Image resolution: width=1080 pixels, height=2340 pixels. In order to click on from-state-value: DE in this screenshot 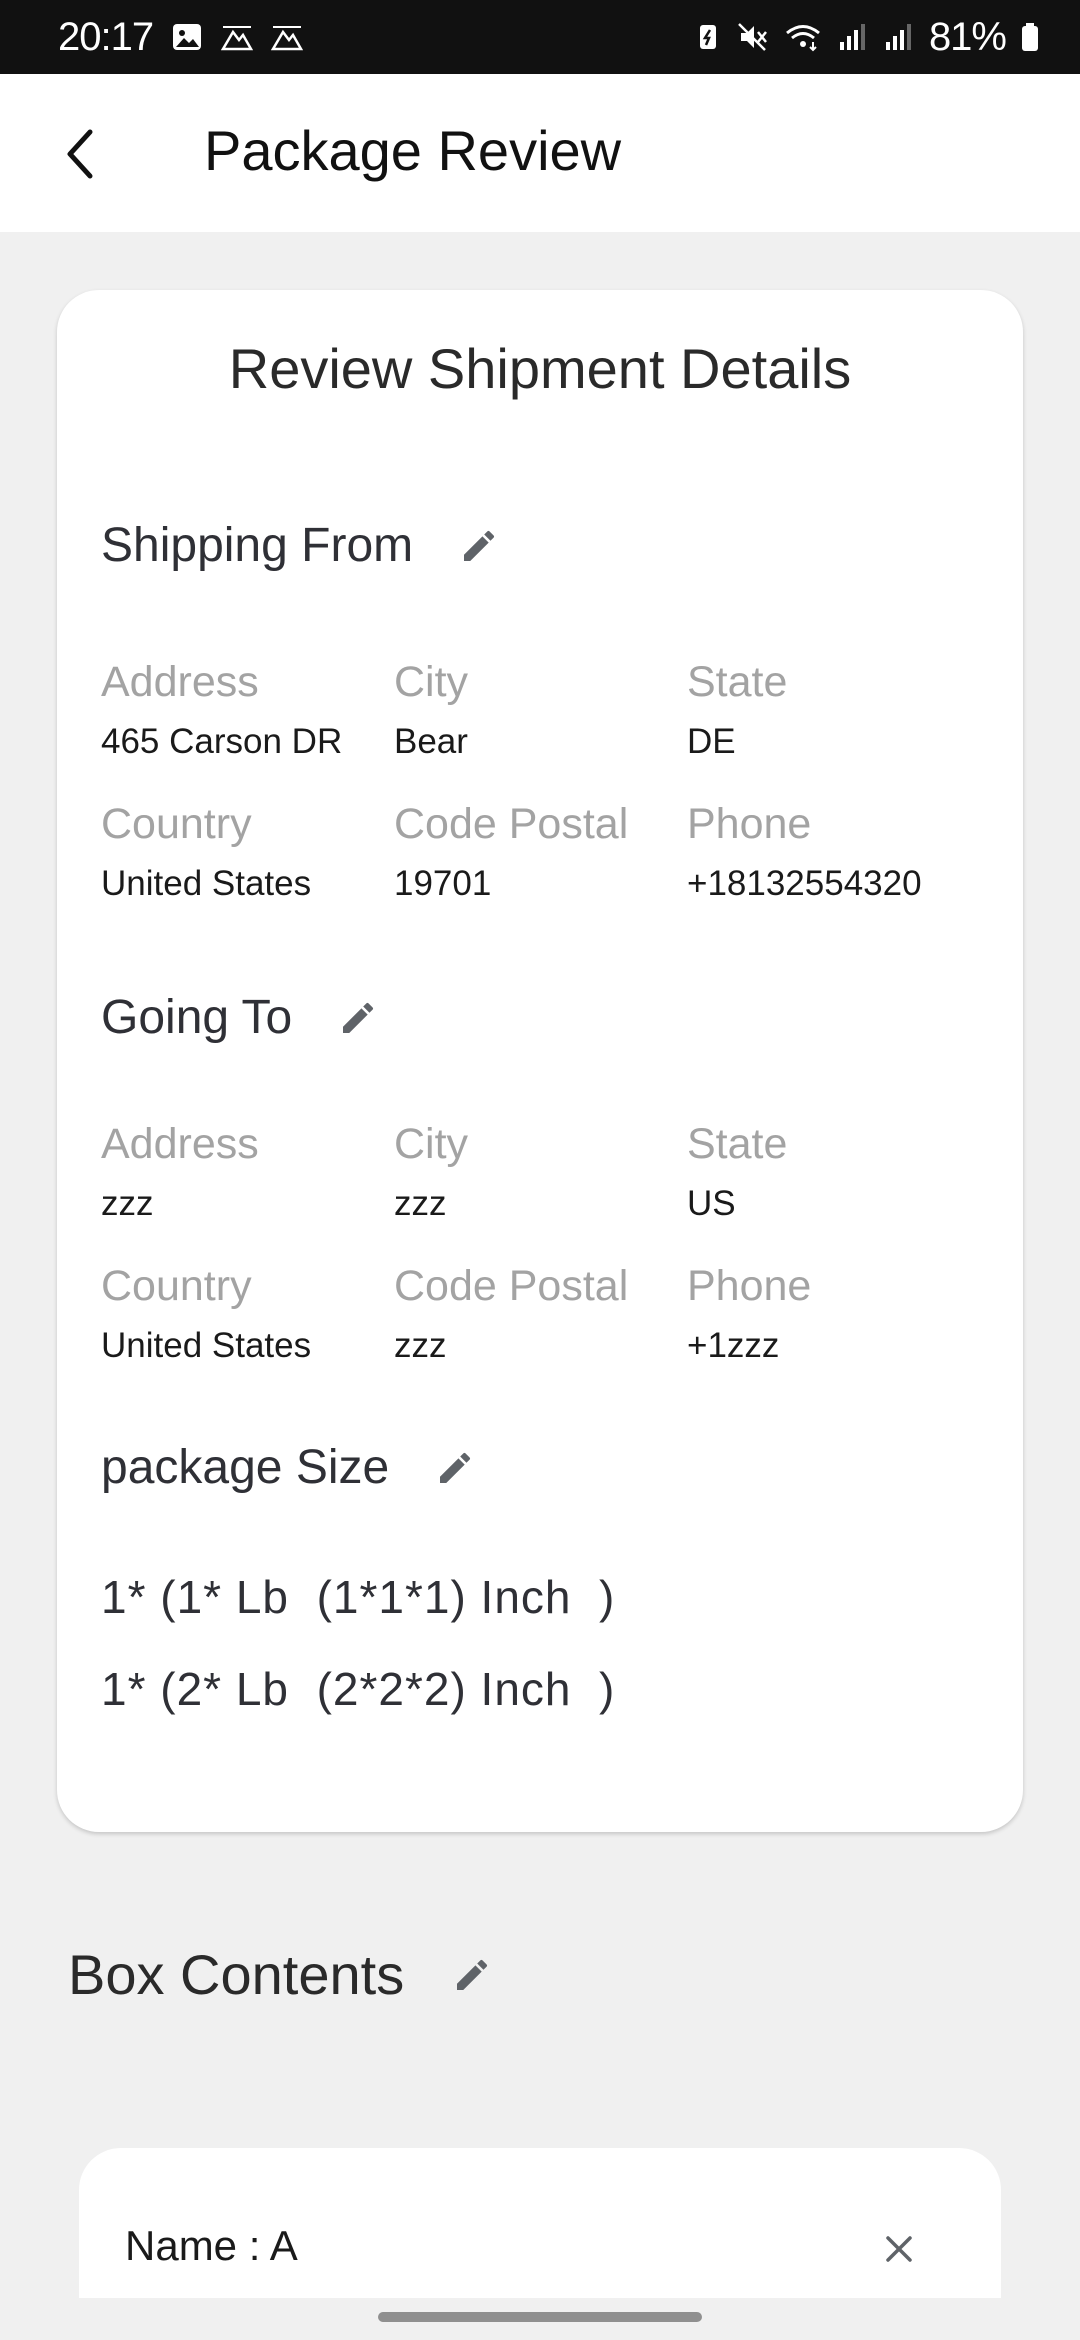, I will do `click(711, 741)`.